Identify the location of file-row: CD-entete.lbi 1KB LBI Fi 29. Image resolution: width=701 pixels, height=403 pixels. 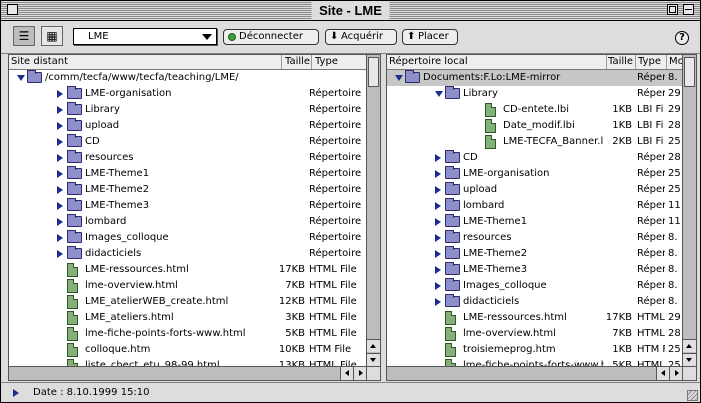
(534, 110).